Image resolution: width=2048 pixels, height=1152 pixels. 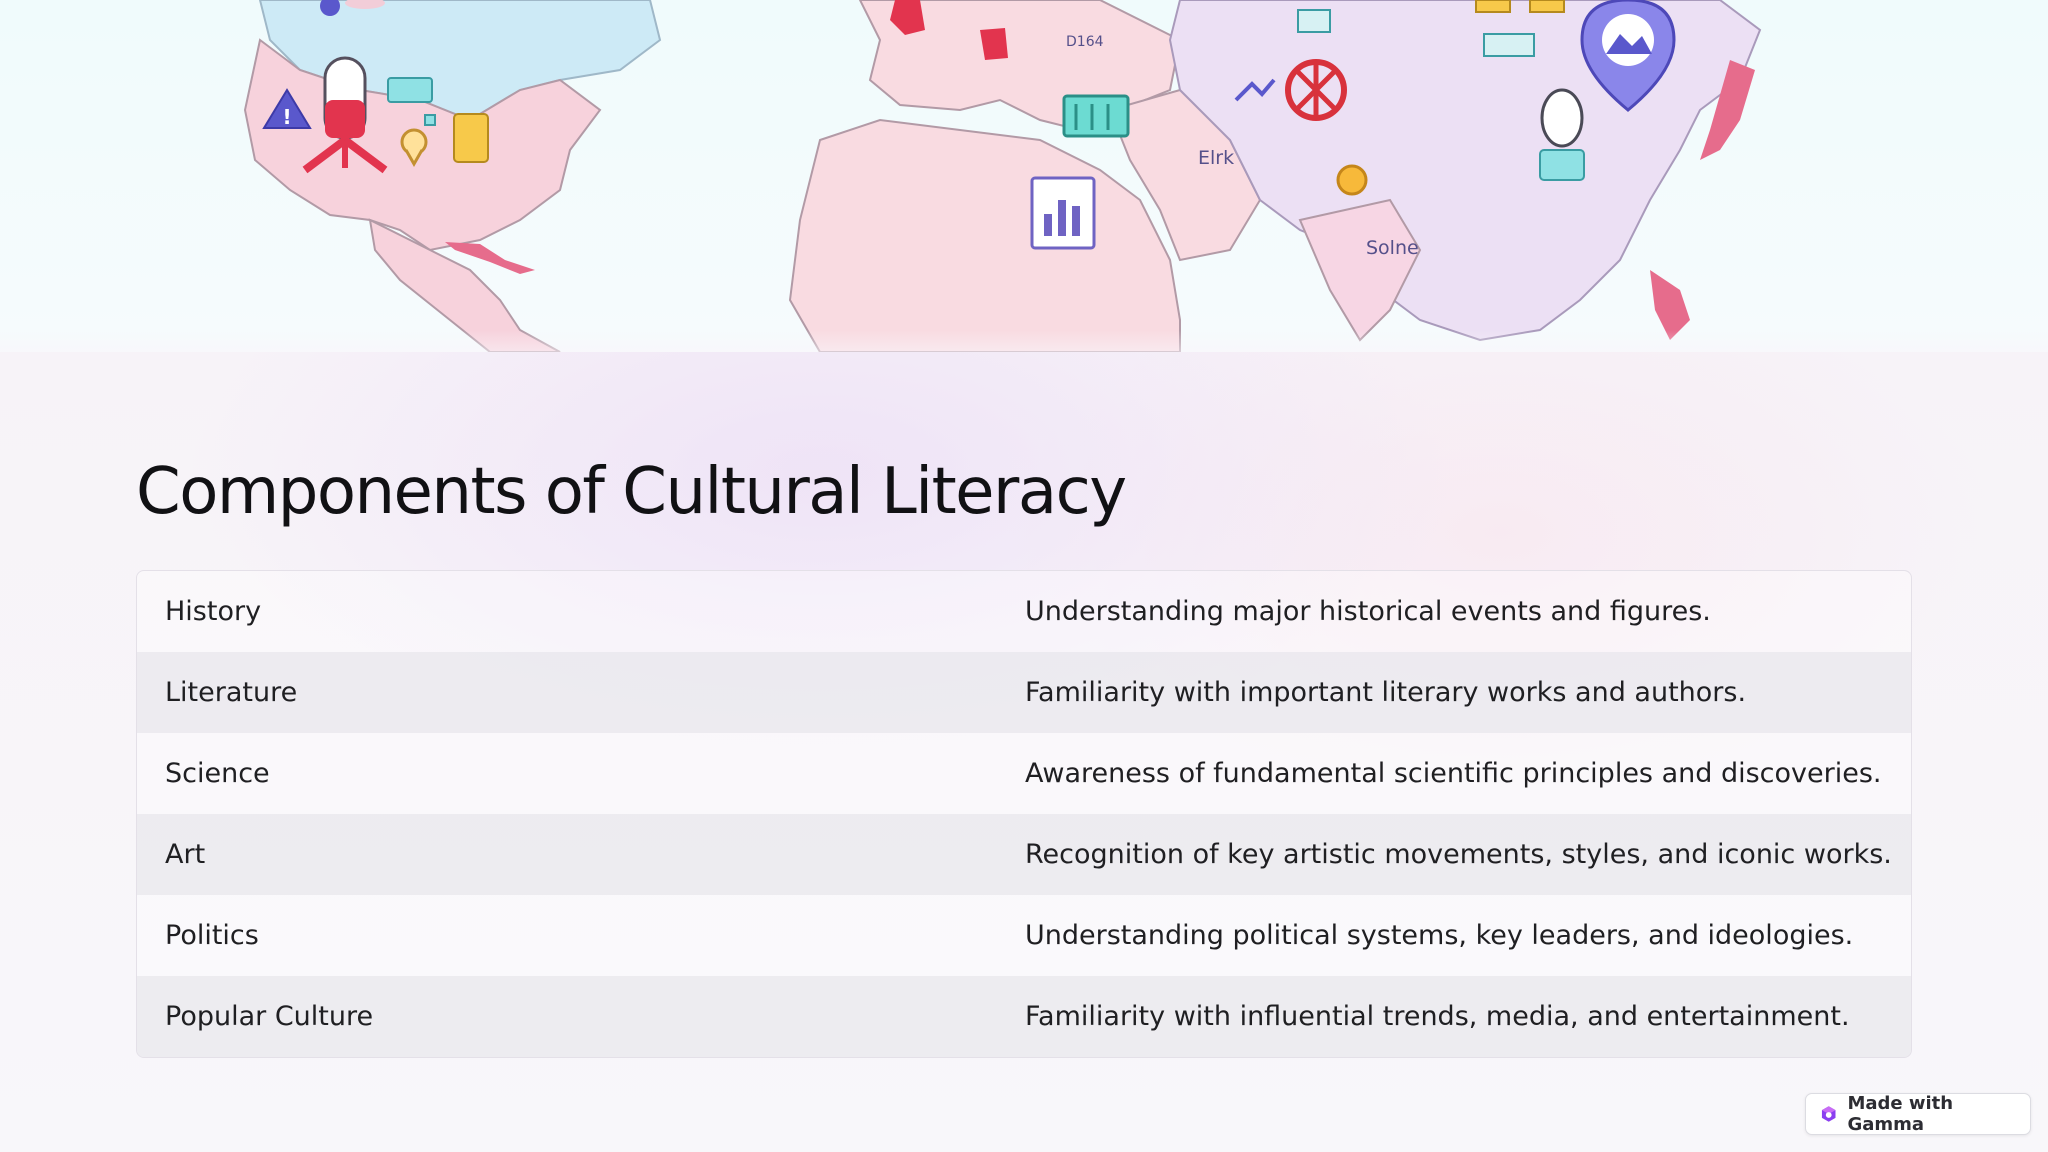 What do you see at coordinates (430, 120) in the screenshot?
I see `square-icon` at bounding box center [430, 120].